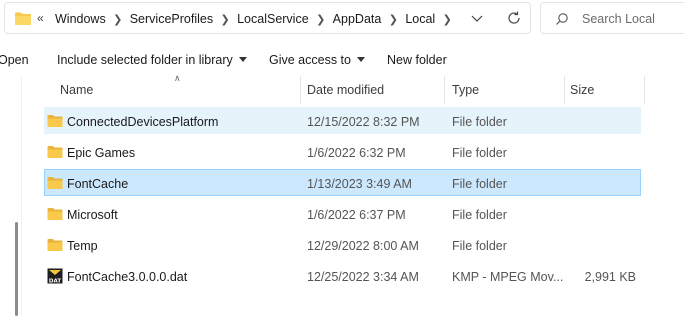  What do you see at coordinates (127, 277) in the screenshot?
I see `file-name: FontCache3.0.0.0.dat` at bounding box center [127, 277].